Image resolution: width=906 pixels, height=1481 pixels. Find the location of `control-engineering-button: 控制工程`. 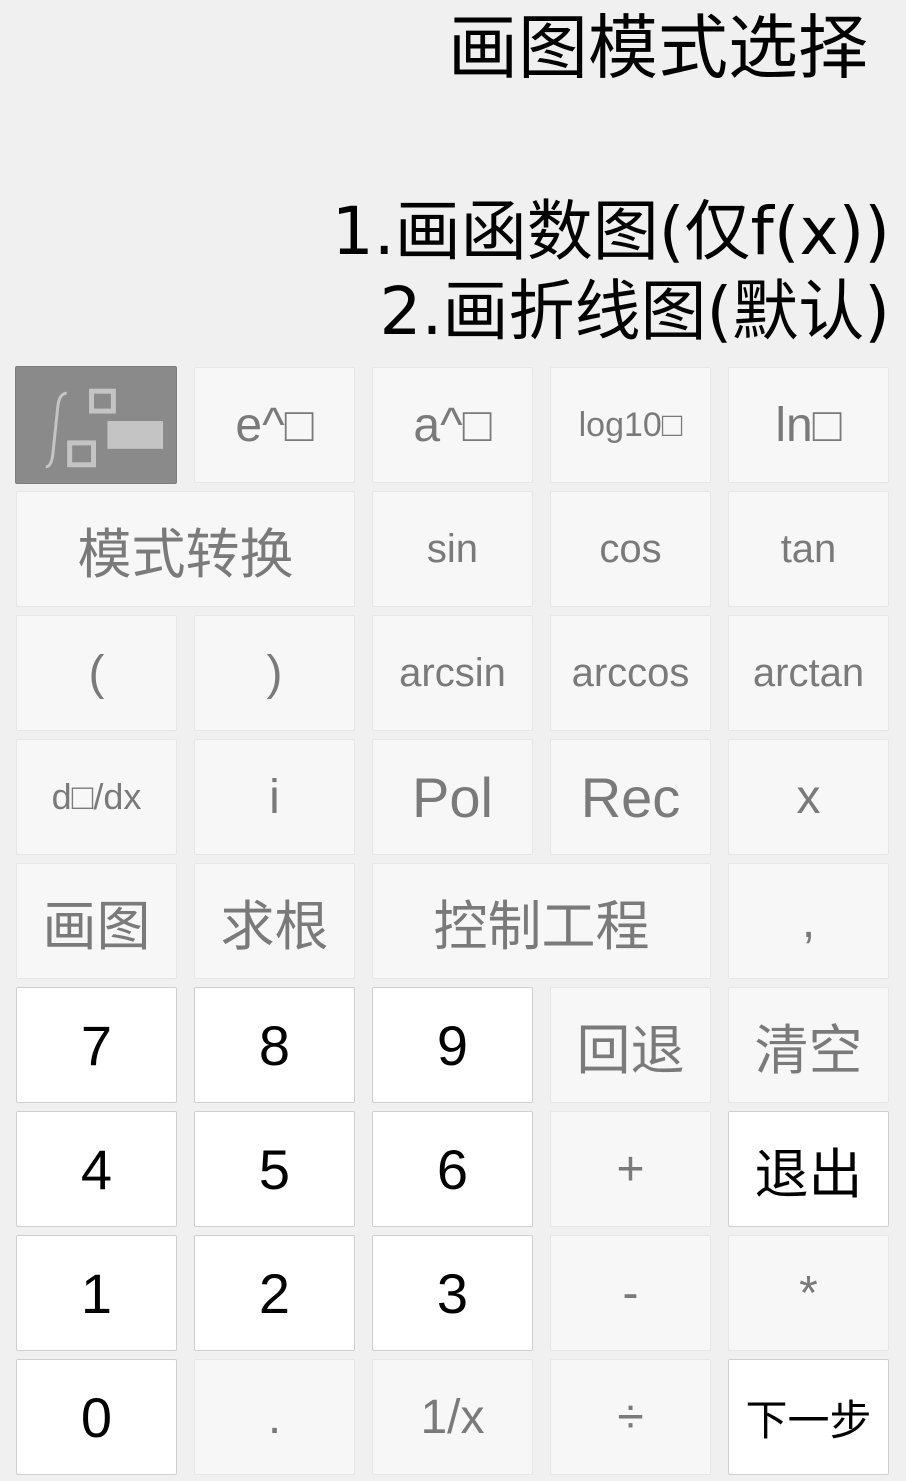

control-engineering-button: 控制工程 is located at coordinates (541, 921).